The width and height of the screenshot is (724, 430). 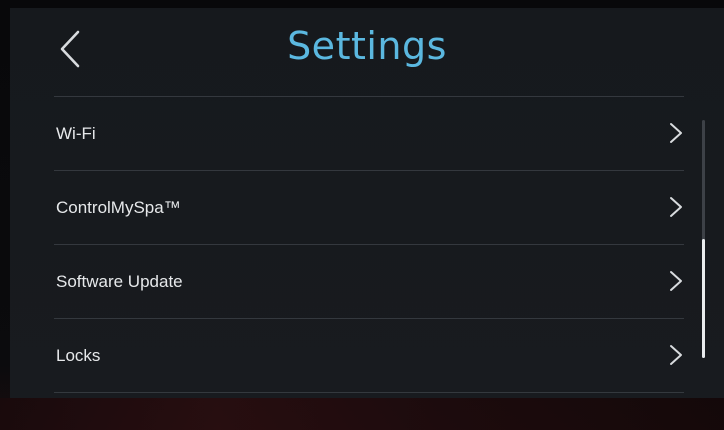 I want to click on settings-item-label: Locks, so click(x=78, y=355).